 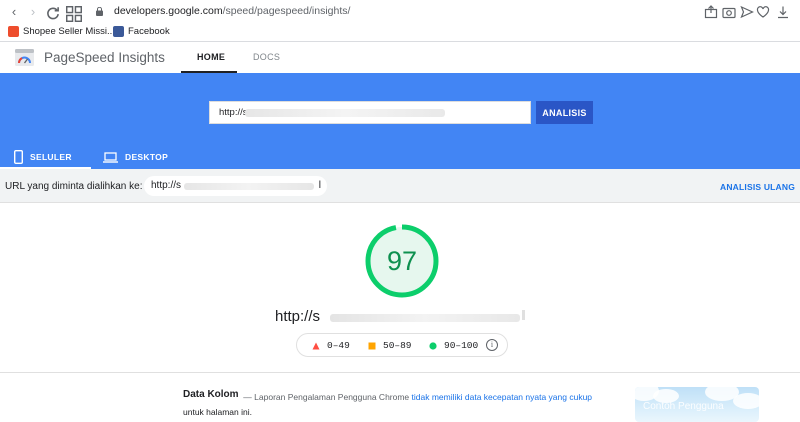 What do you see at coordinates (14, 12) in the screenshot?
I see `back-icon: ‹` at bounding box center [14, 12].